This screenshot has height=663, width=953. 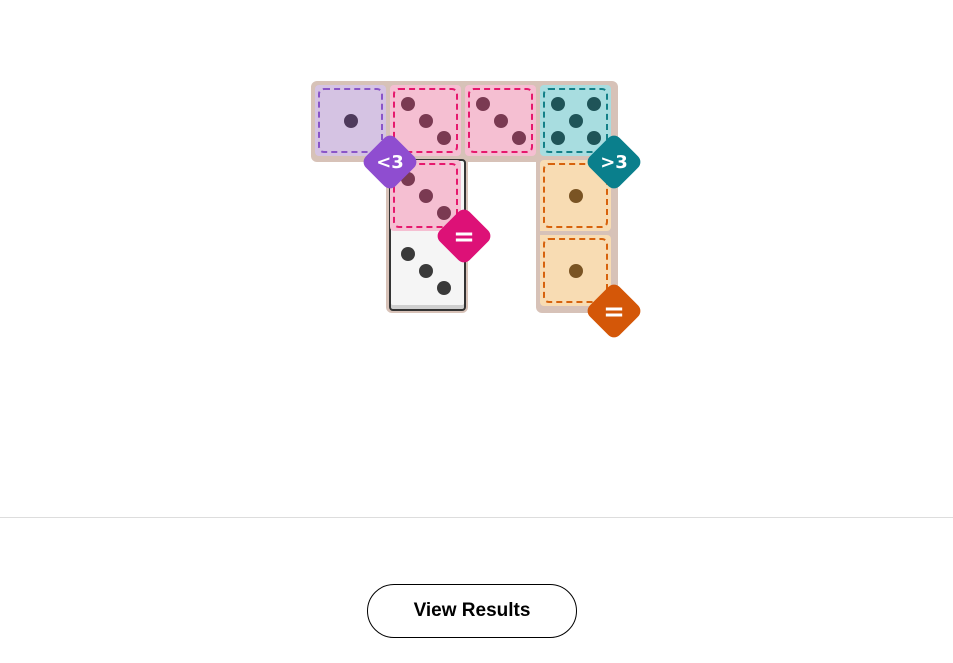 What do you see at coordinates (472, 611) in the screenshot?
I see `view-results-button: View Results` at bounding box center [472, 611].